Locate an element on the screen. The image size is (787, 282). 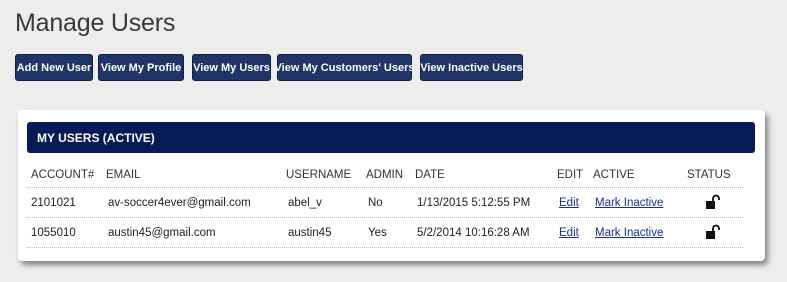
add-new-user-button: Add New User is located at coordinates (54, 67).